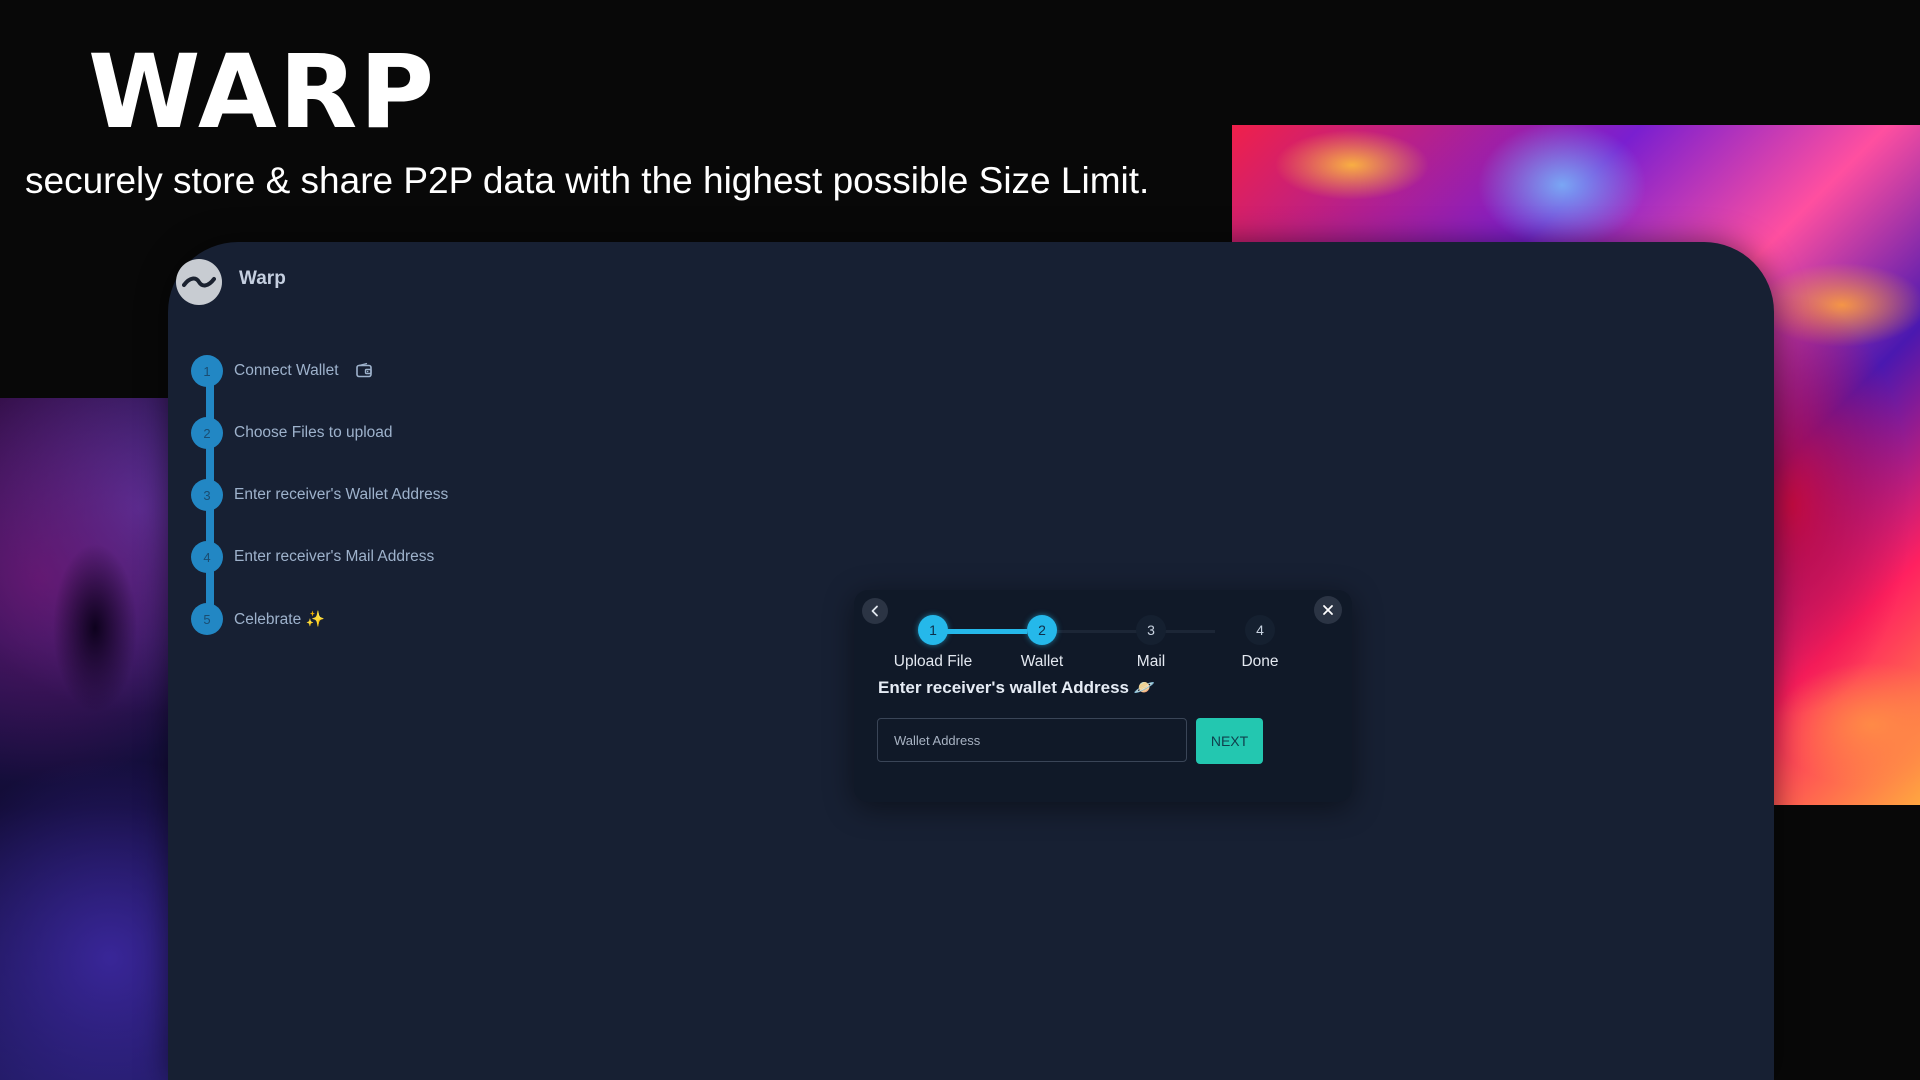 The height and width of the screenshot is (1080, 1920). What do you see at coordinates (341, 494) in the screenshot?
I see `step-label: Enter receiver's Wallet Address` at bounding box center [341, 494].